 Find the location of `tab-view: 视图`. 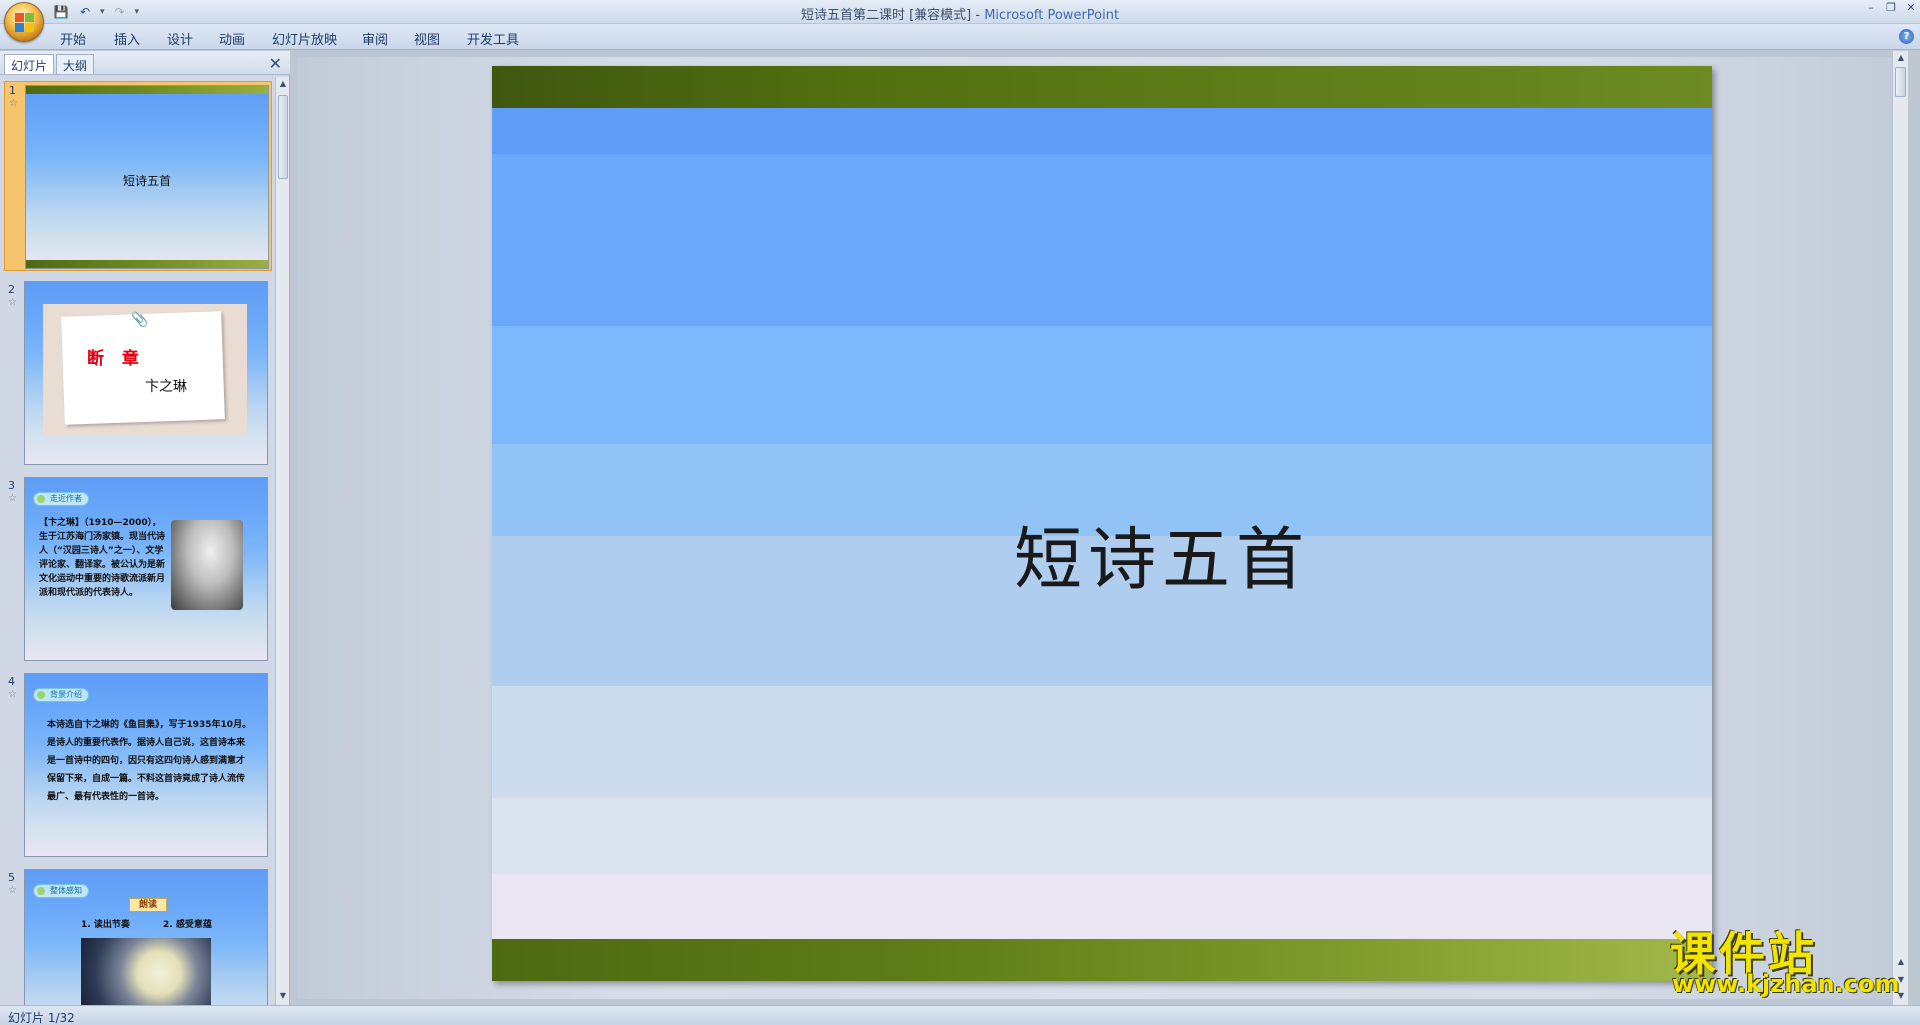

tab-view: 视图 is located at coordinates (427, 38).